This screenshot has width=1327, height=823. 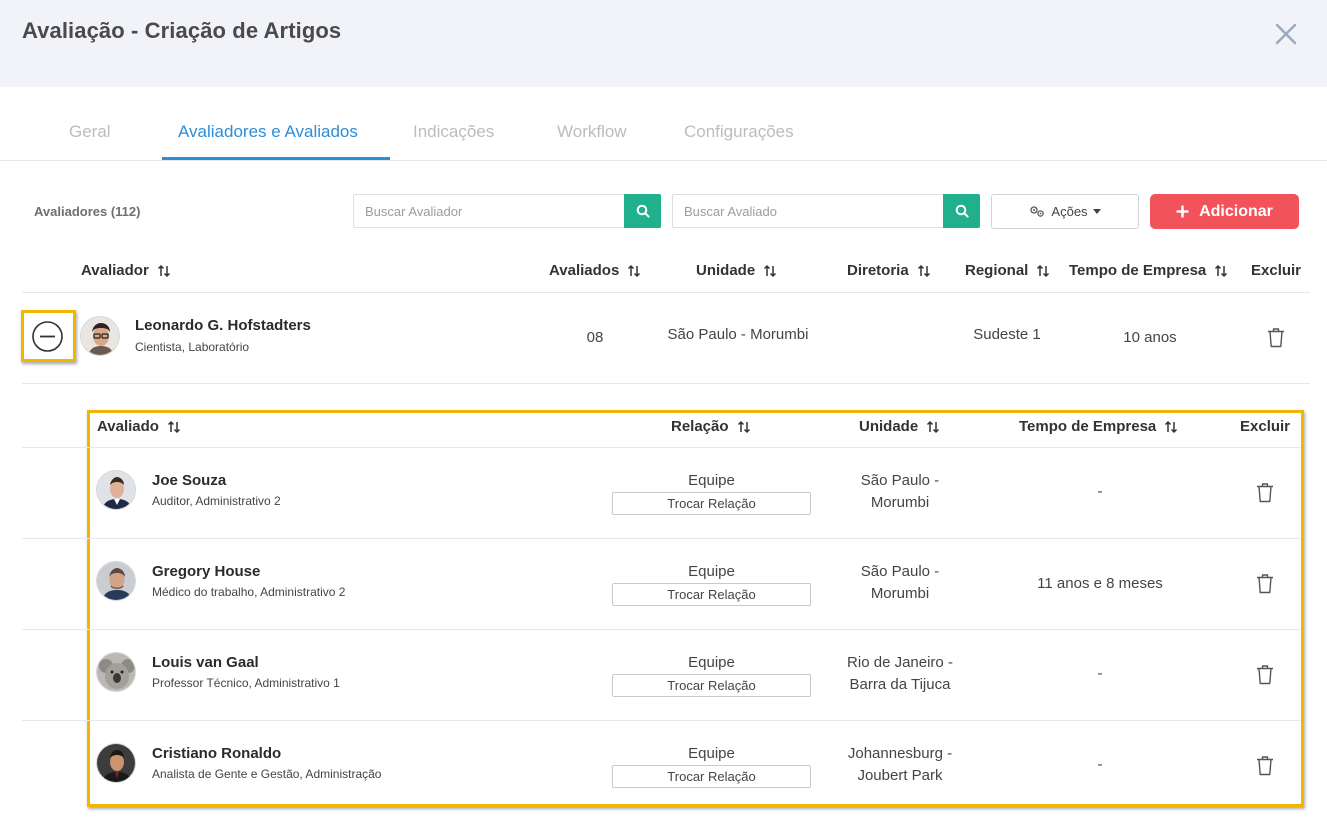 I want to click on avatar-cristiano-ronaldo-icon, so click(x=116, y=763).